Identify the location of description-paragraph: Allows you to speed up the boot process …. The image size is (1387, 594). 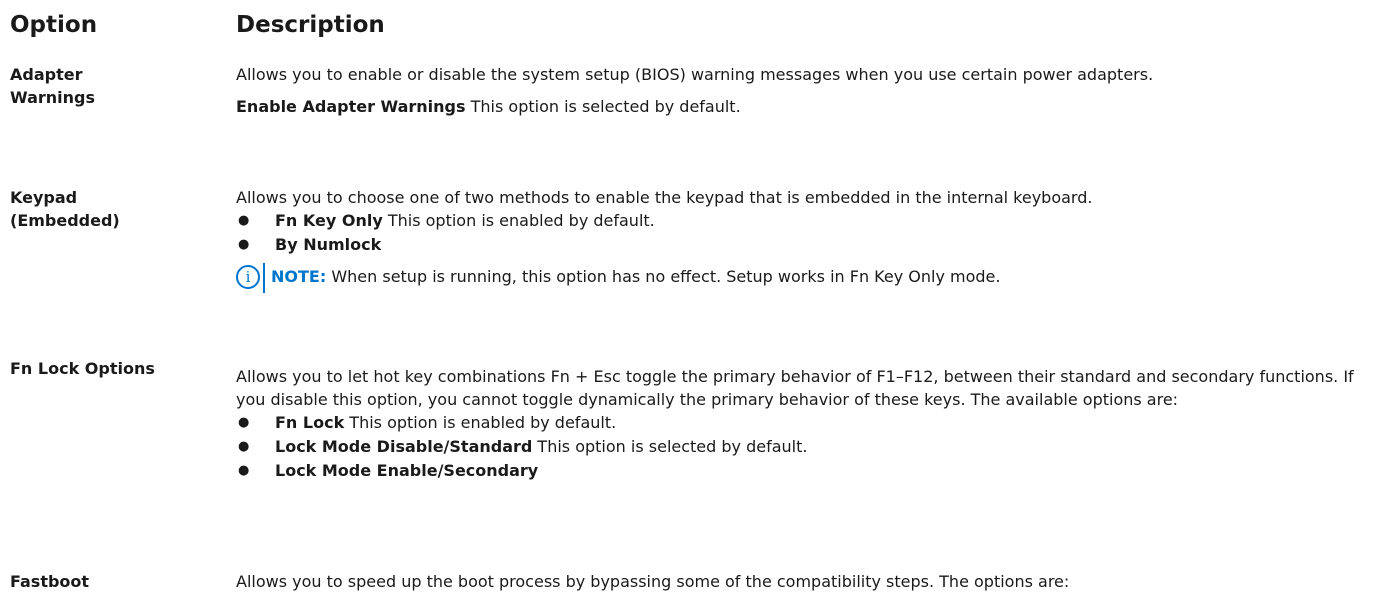
(653, 581).